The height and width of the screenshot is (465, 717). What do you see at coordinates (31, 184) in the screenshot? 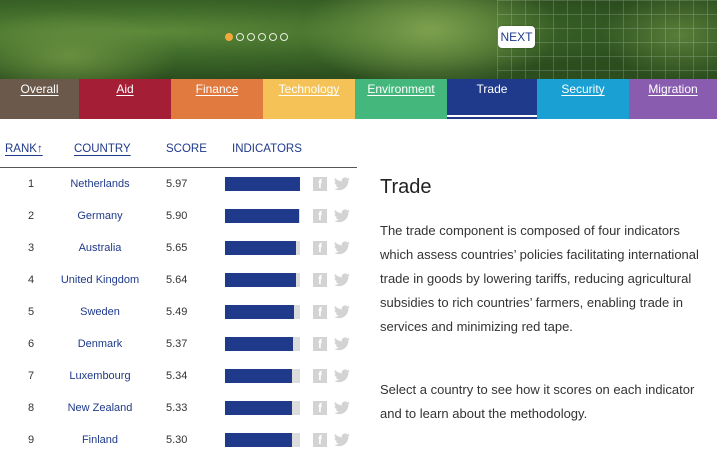
I see `rank-cell: 1` at bounding box center [31, 184].